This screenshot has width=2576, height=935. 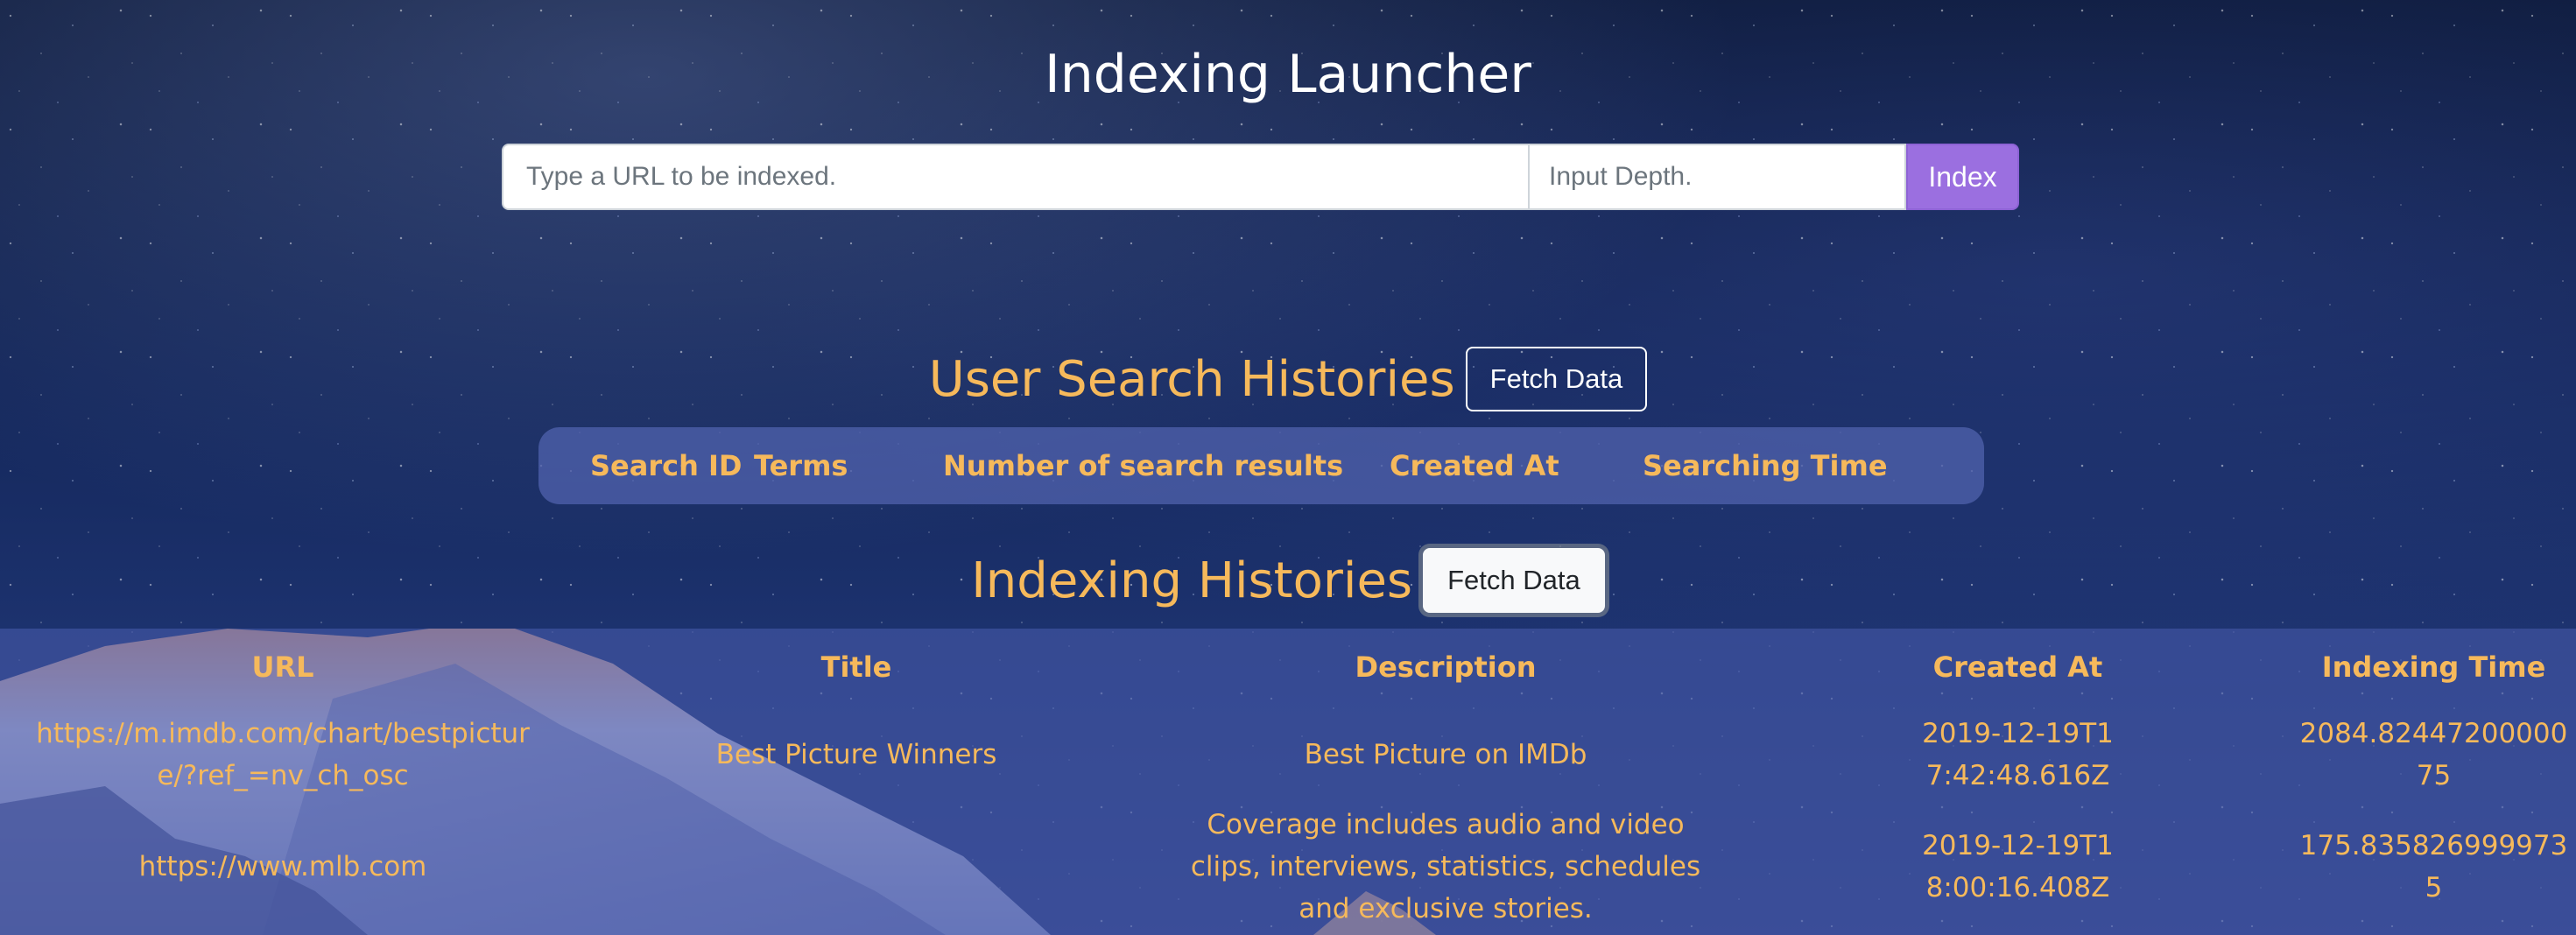 What do you see at coordinates (856, 867) in the screenshot?
I see `cell-title` at bounding box center [856, 867].